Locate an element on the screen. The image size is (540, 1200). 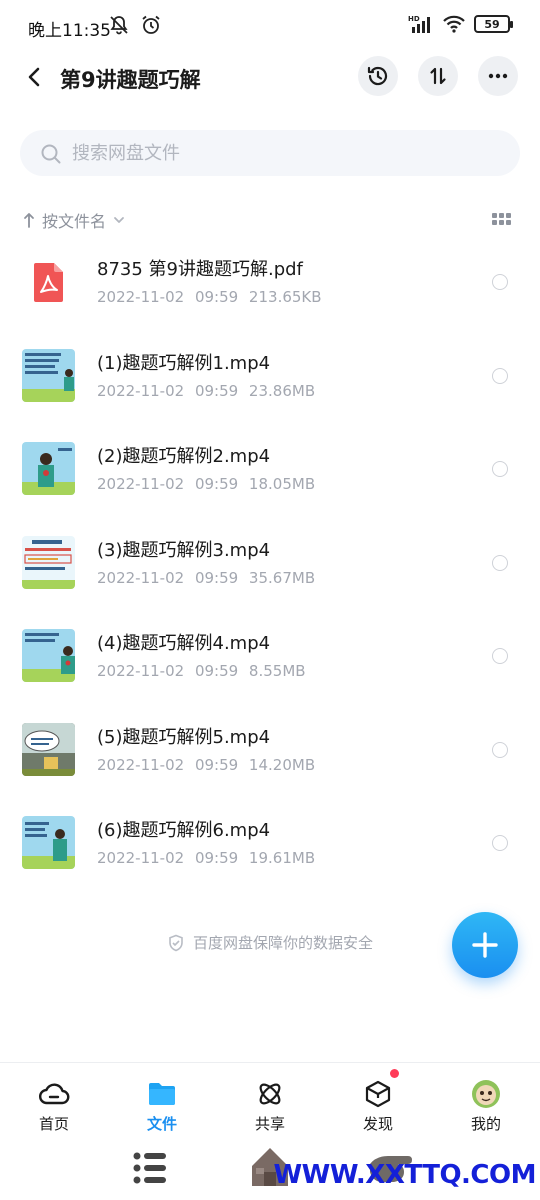
file-meta: 2022-11-02 09:59 35.67MB is located at coordinates (206, 577).